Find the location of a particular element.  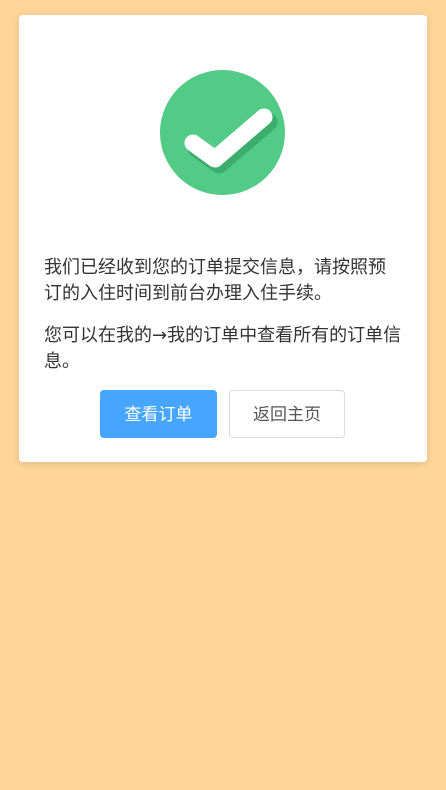

order-received-message: 我们已经收到您的订单提交信息，请按照预订的入住时间到前台办理入住手续。 is located at coordinates (215, 280).